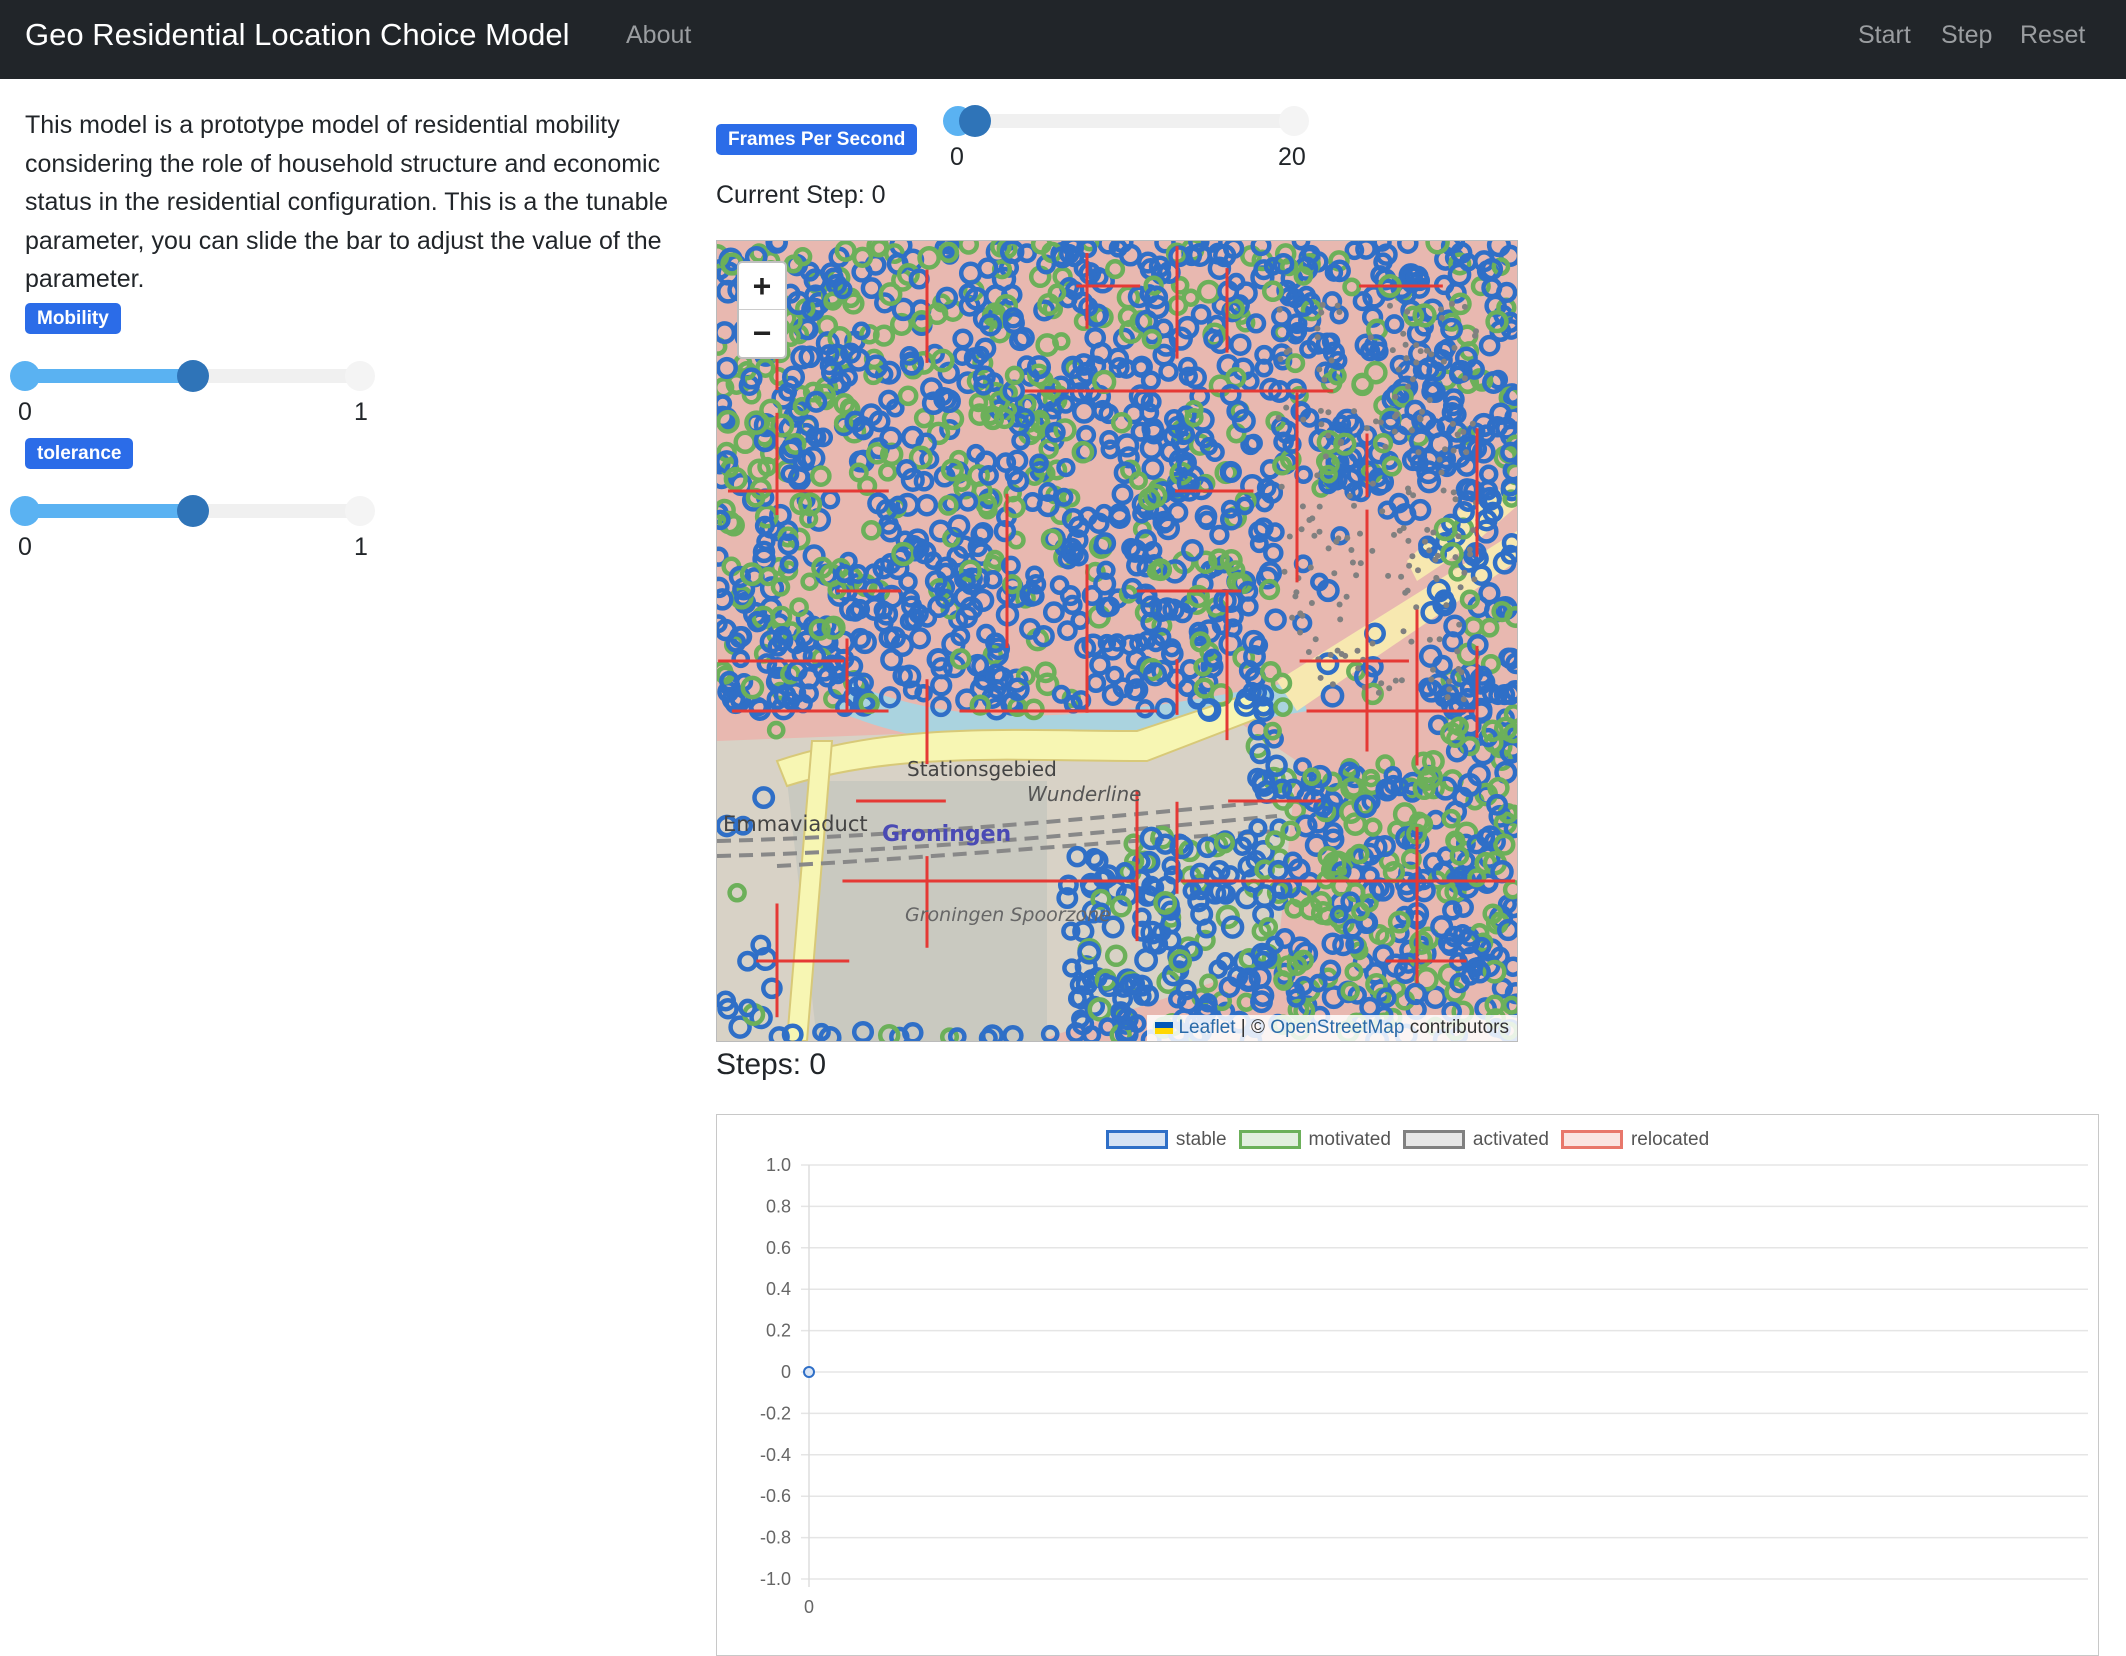  I want to click on leaflet-link: Leaflet, so click(1206, 1027).